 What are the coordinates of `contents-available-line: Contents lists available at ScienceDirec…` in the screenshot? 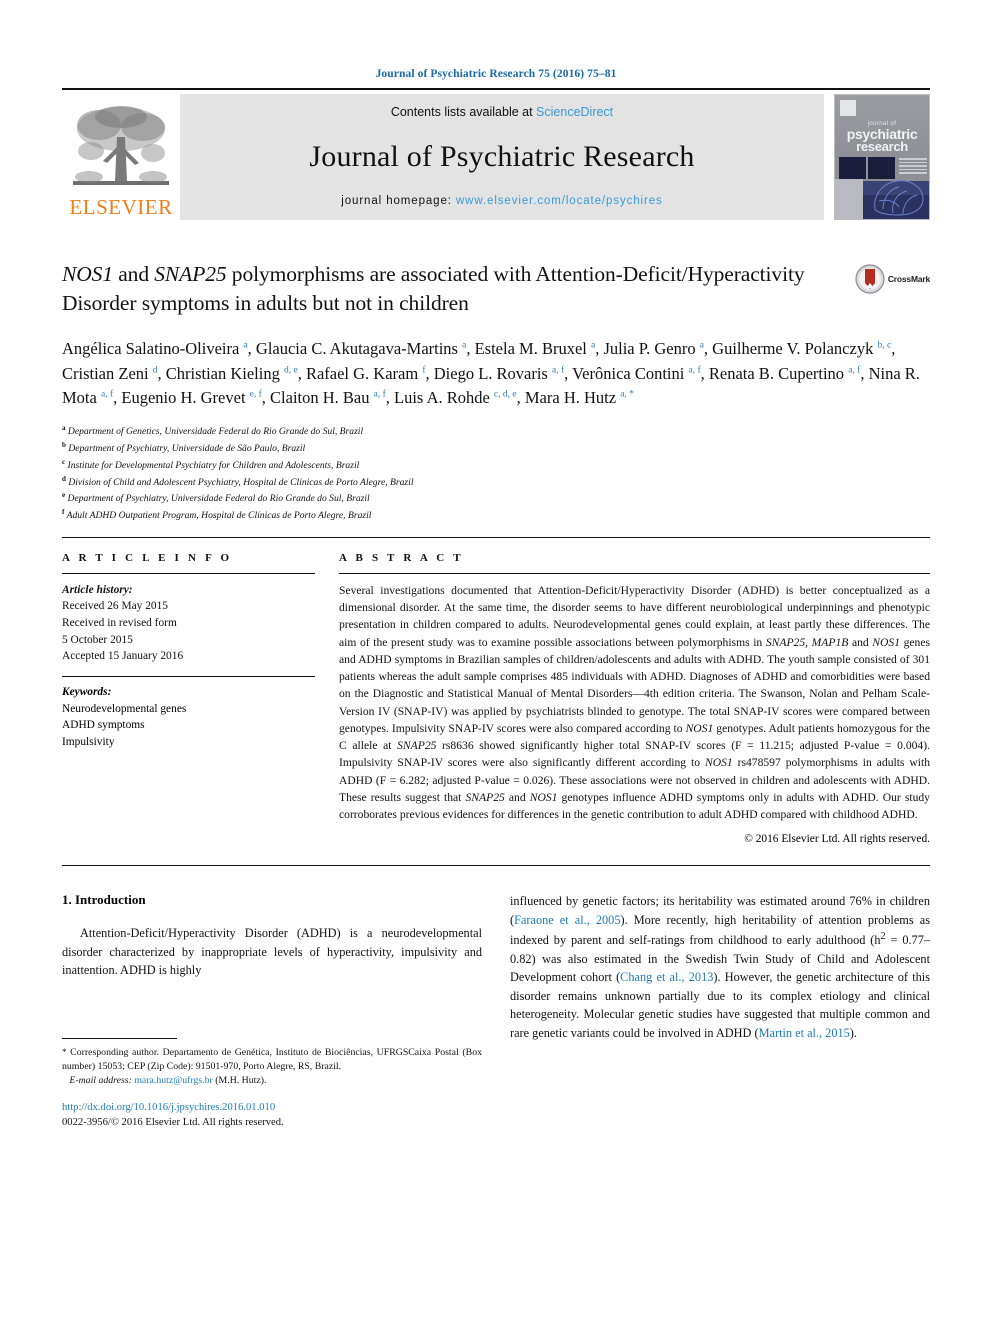 It's located at (502, 112).